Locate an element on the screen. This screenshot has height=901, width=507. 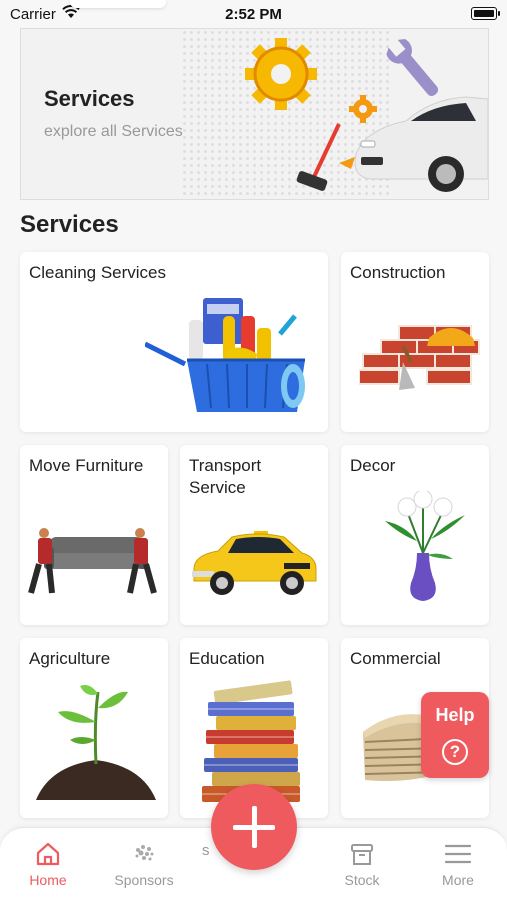
tab-partial-label: s is located at coordinates (206, 850).